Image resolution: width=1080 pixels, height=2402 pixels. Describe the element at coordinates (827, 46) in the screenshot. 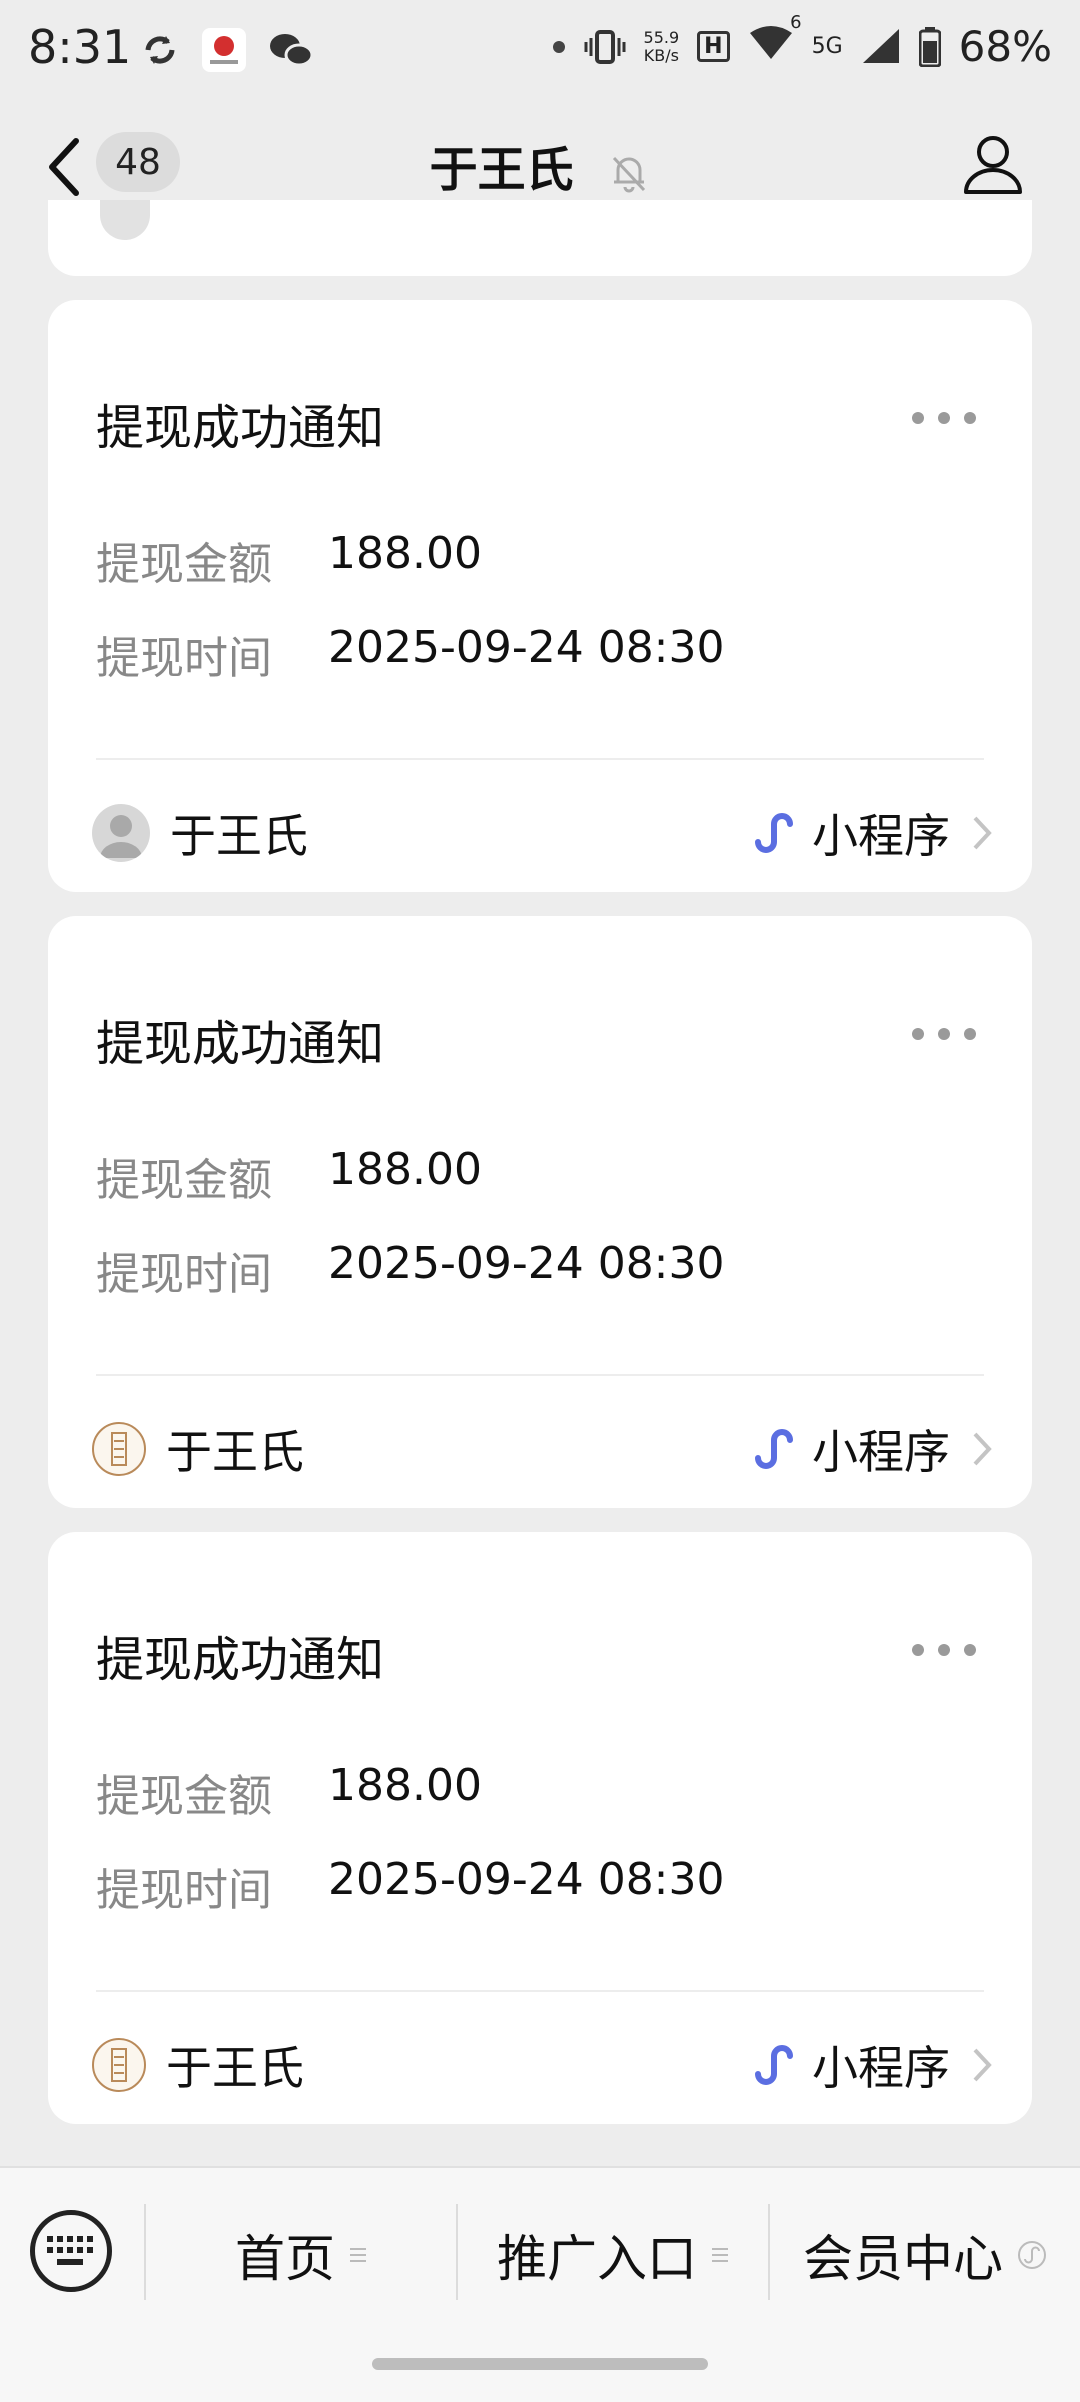

I see `network-type: 5G` at that location.